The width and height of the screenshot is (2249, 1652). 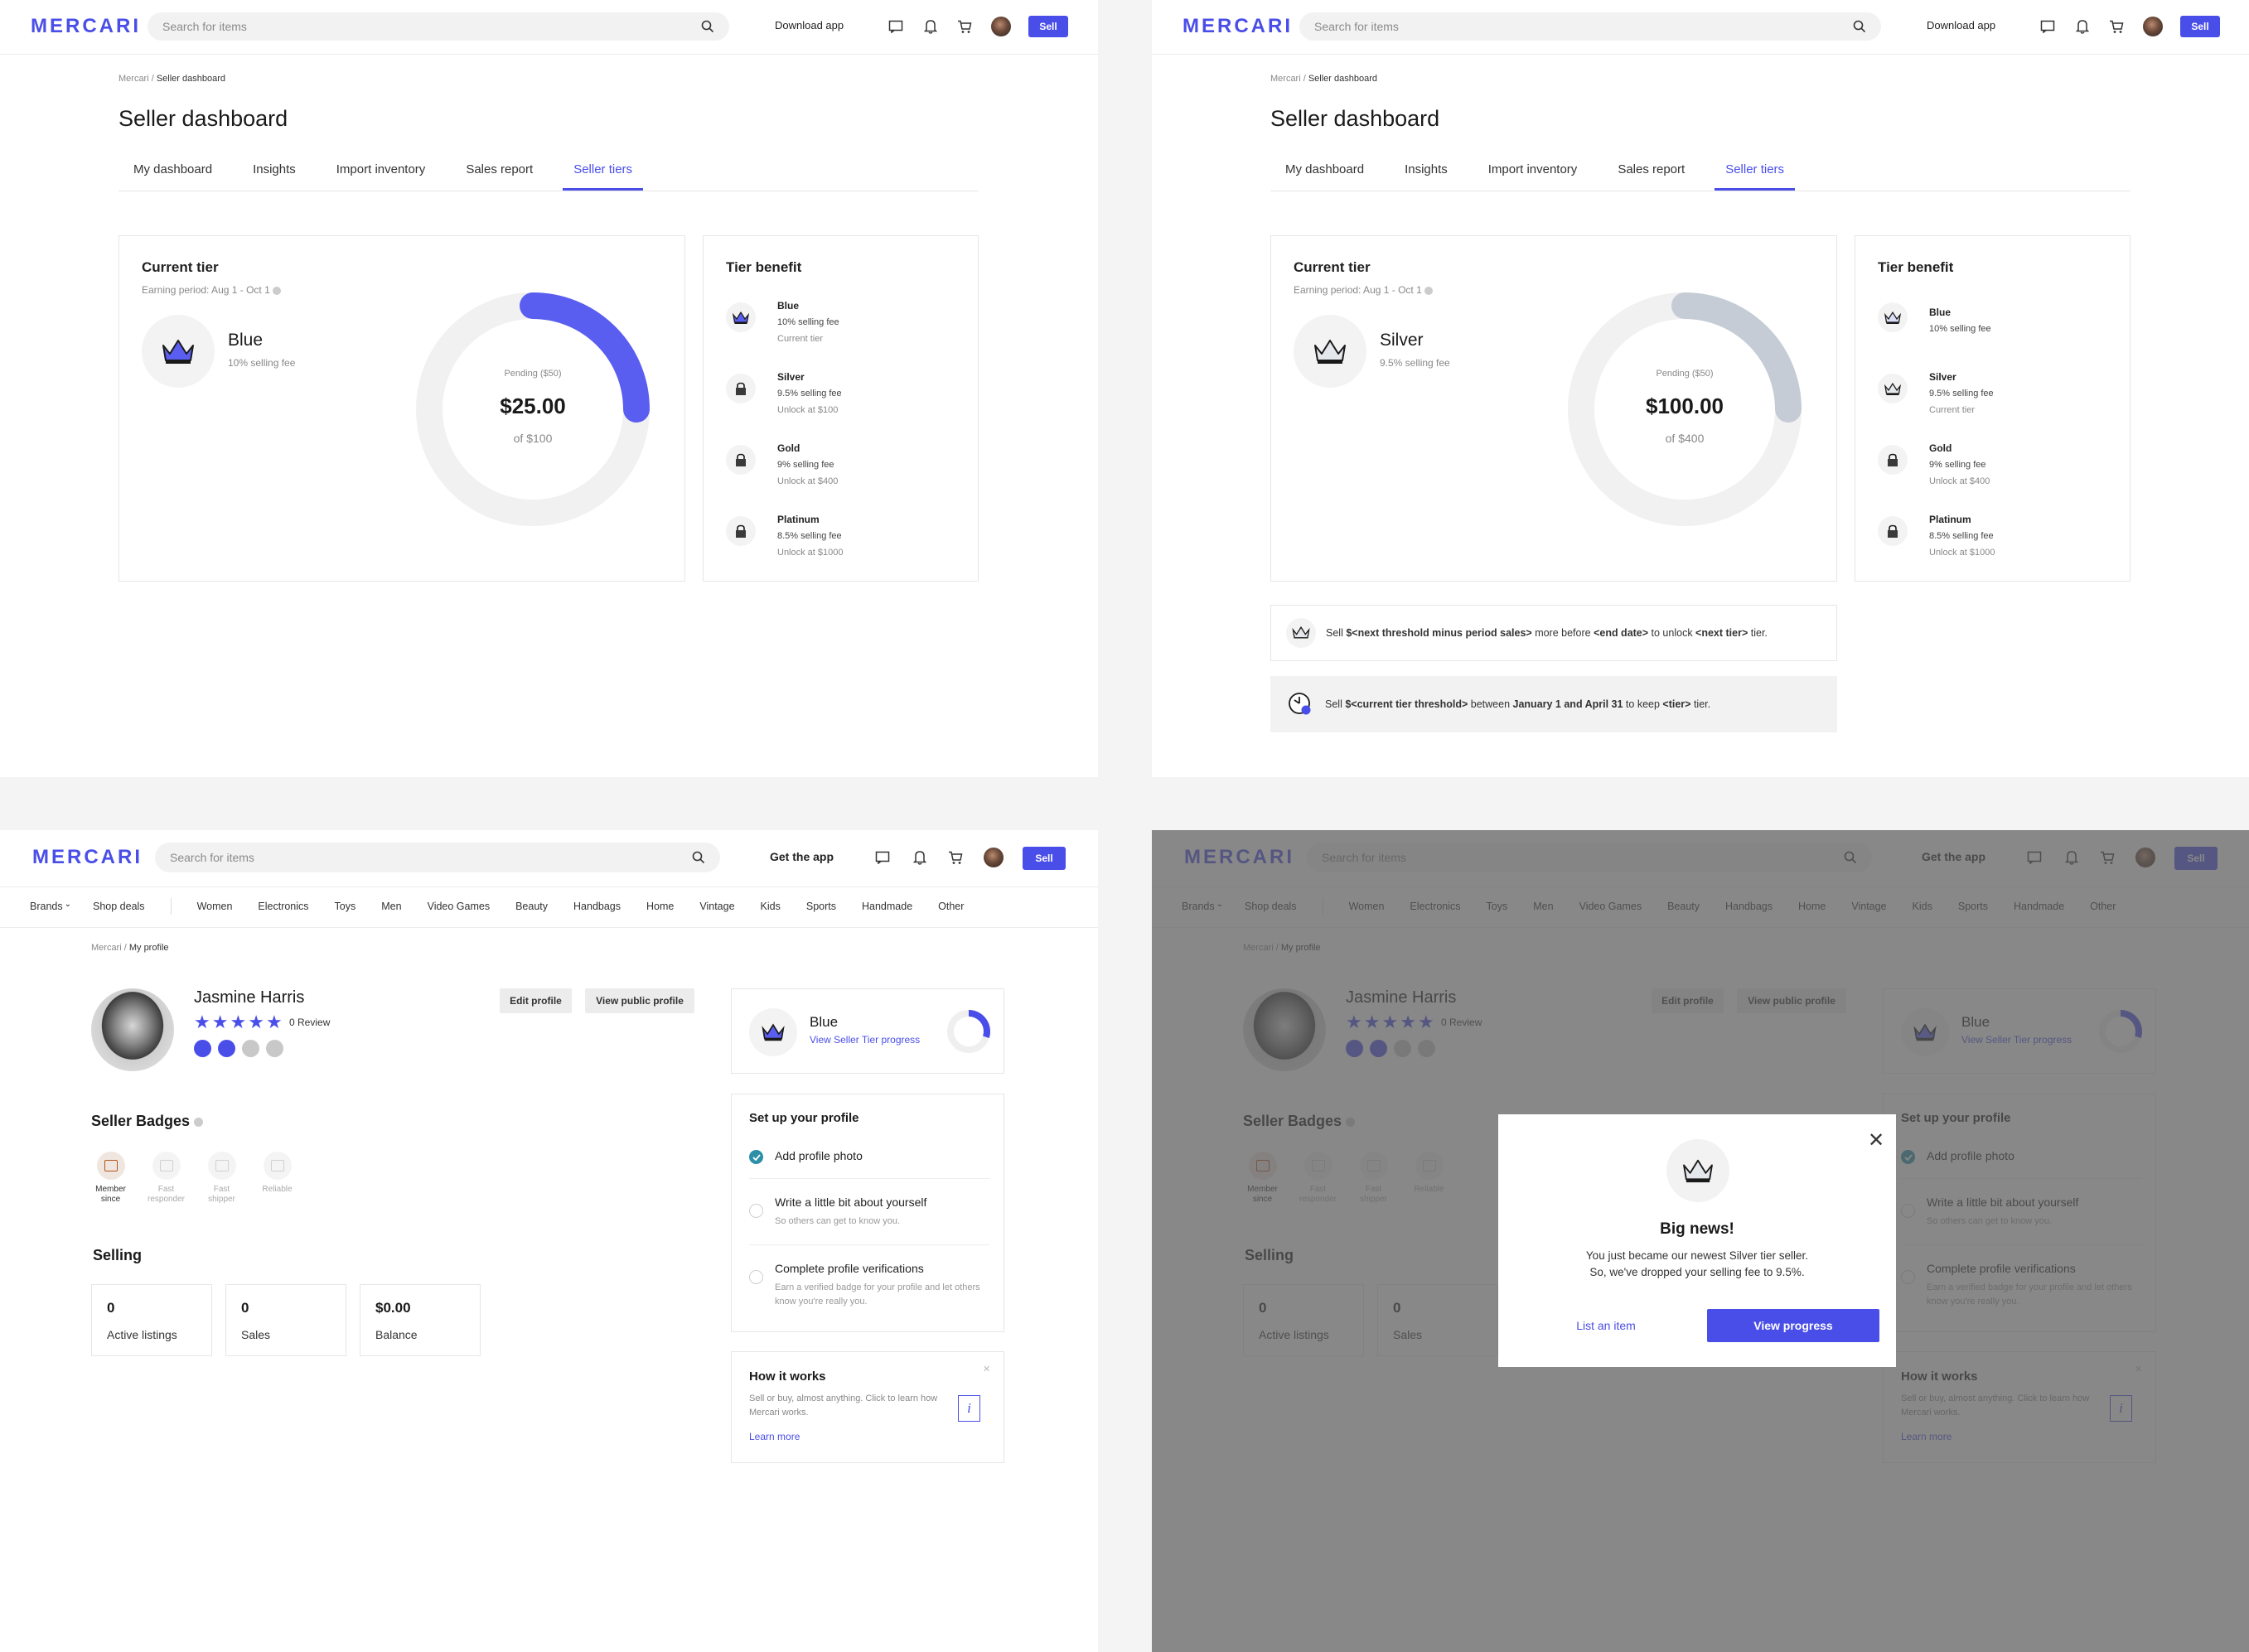 What do you see at coordinates (1606, 1325) in the screenshot?
I see `list-item-button: List an item` at bounding box center [1606, 1325].